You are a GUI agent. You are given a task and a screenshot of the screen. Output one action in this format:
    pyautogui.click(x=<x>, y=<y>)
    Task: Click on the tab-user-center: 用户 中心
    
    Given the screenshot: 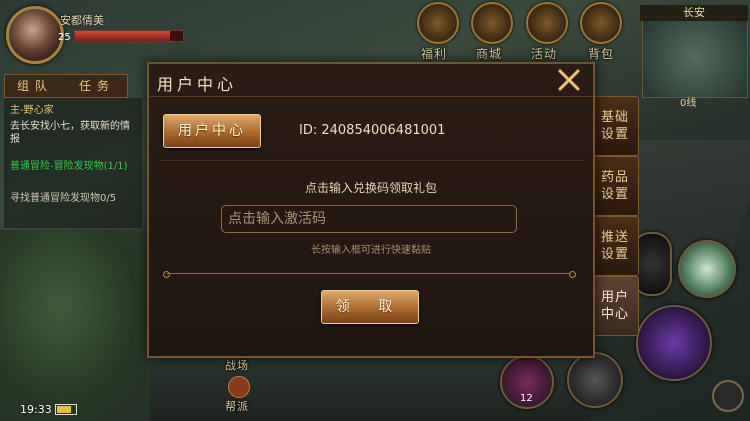 What is the action you would take?
    pyautogui.click(x=615, y=306)
    